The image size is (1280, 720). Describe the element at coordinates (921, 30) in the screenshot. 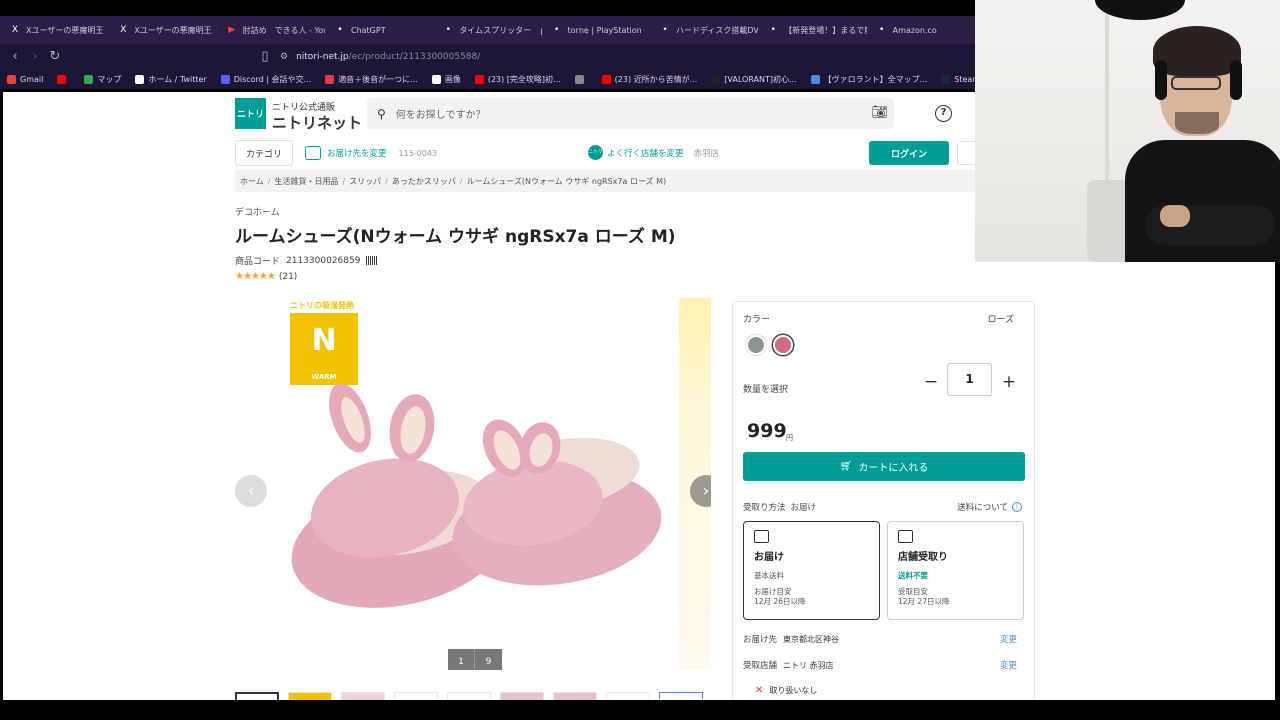

I see `browser-tab: • Amazon.co` at that location.